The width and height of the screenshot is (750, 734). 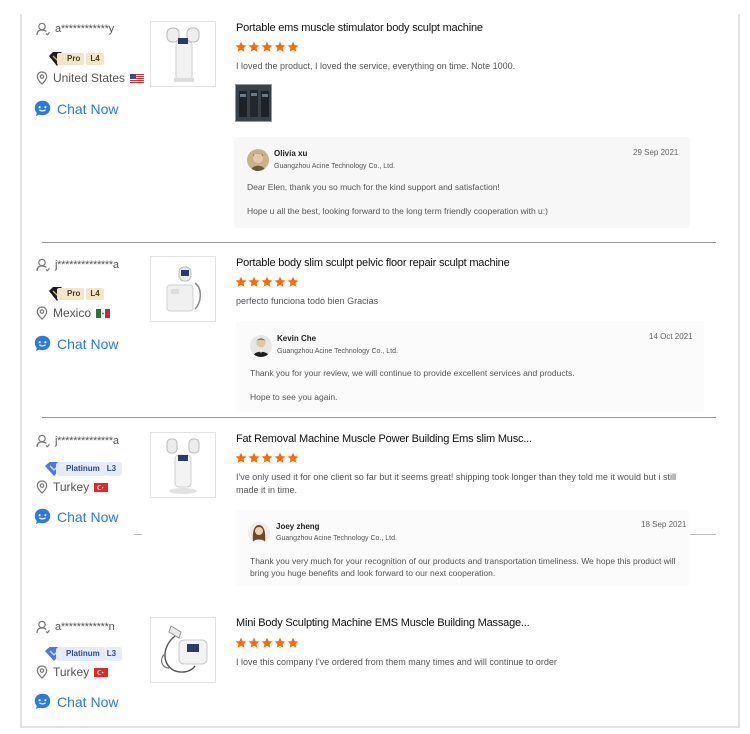 I want to click on seller-name: Kevin Che, so click(x=297, y=338).